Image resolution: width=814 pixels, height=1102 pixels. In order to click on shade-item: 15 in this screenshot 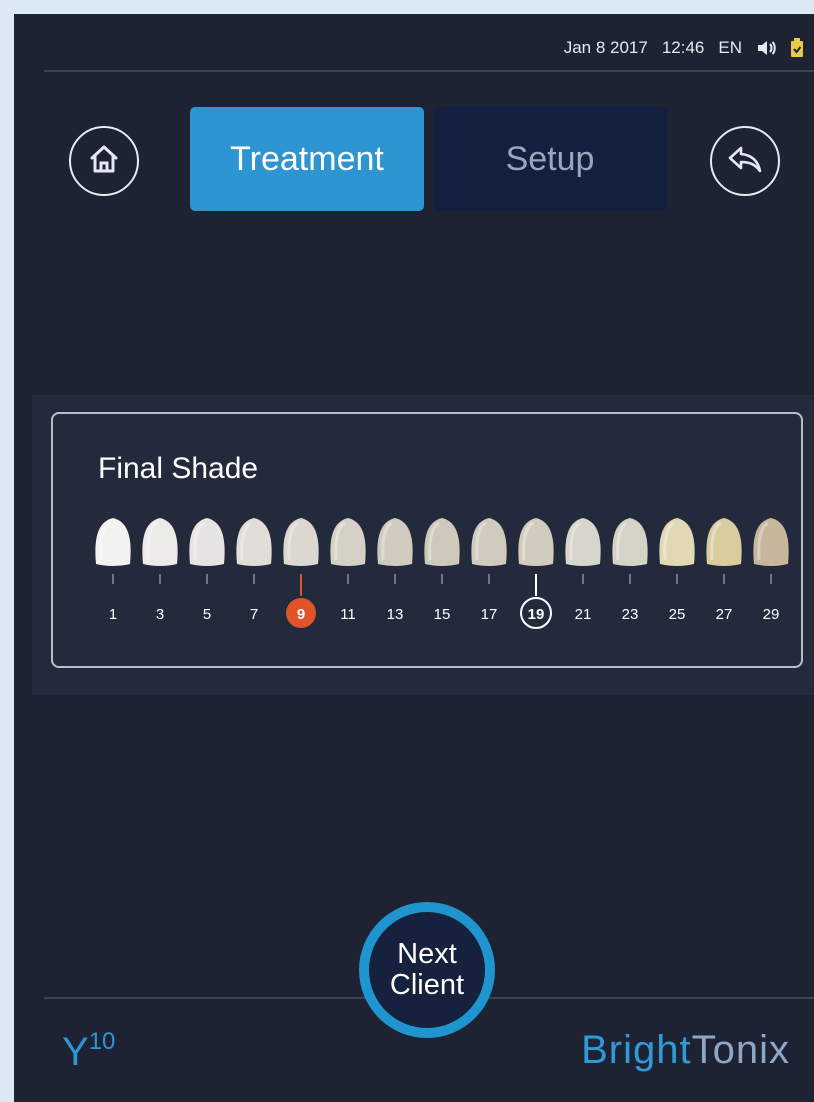, I will do `click(442, 570)`.